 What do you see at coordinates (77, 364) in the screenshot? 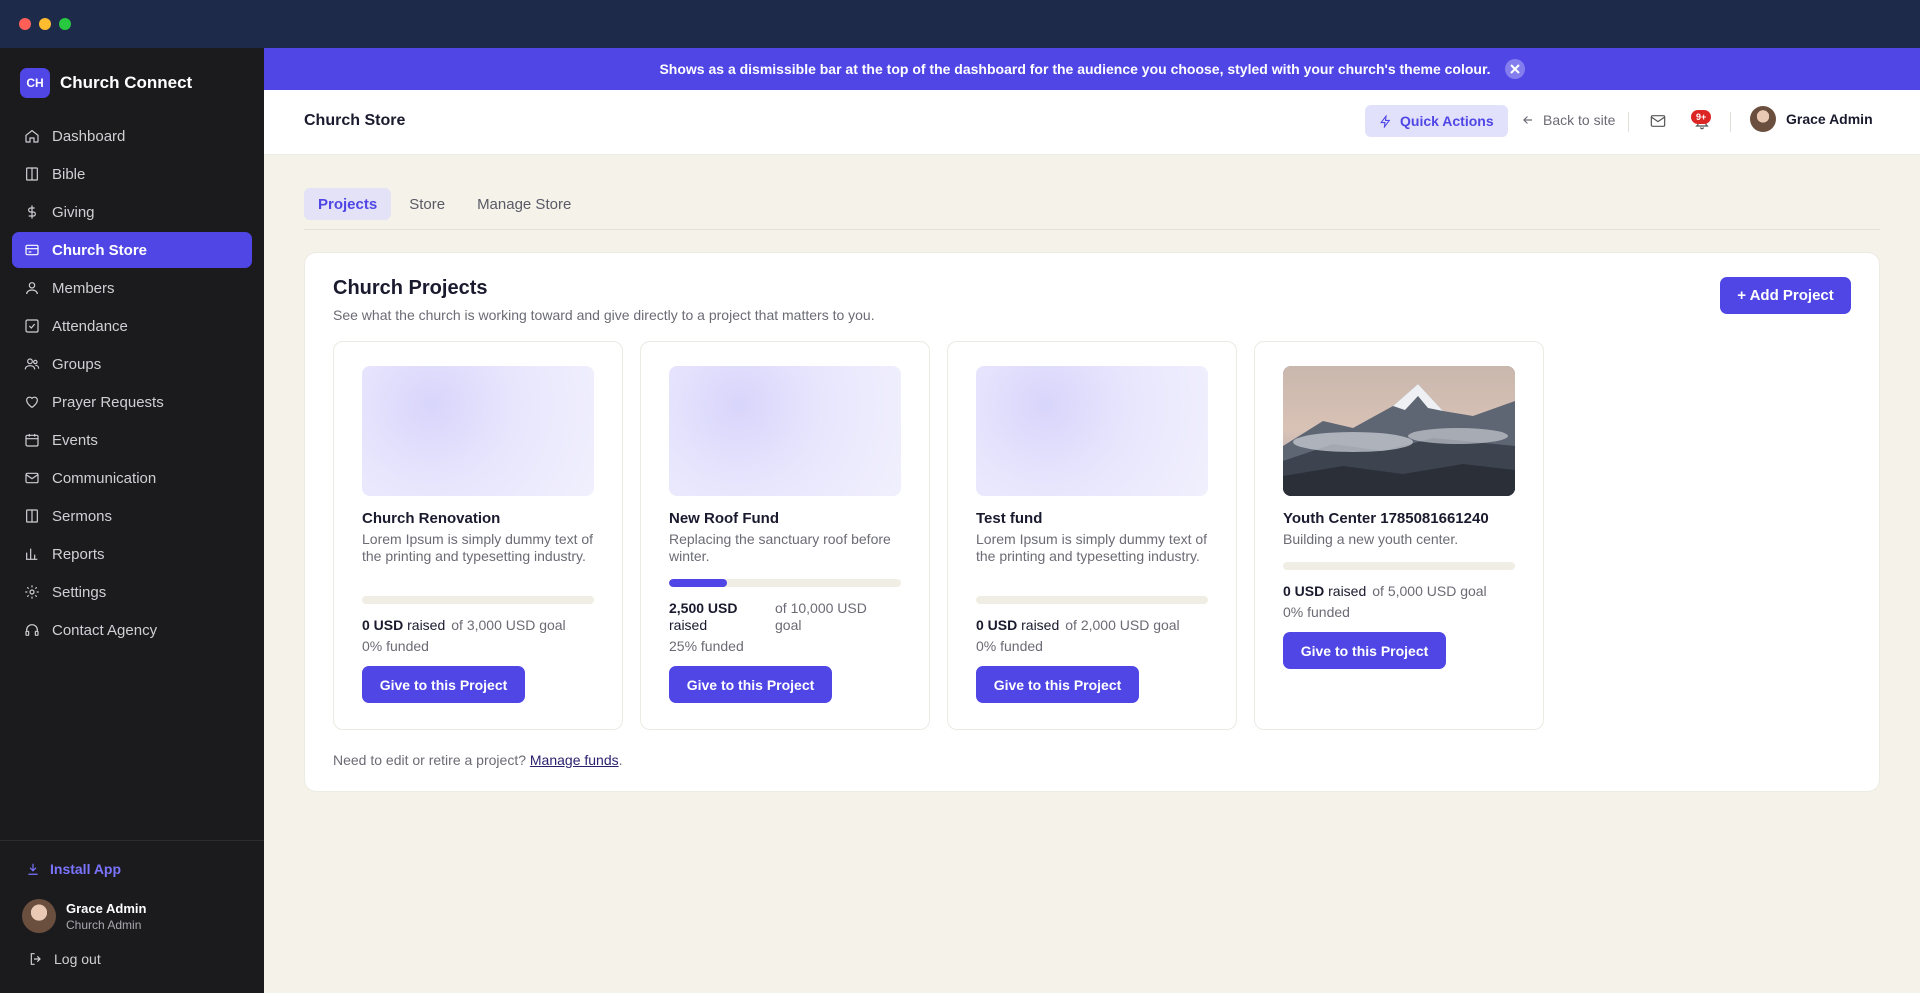
I see `sidebar-item-label: Groups` at bounding box center [77, 364].